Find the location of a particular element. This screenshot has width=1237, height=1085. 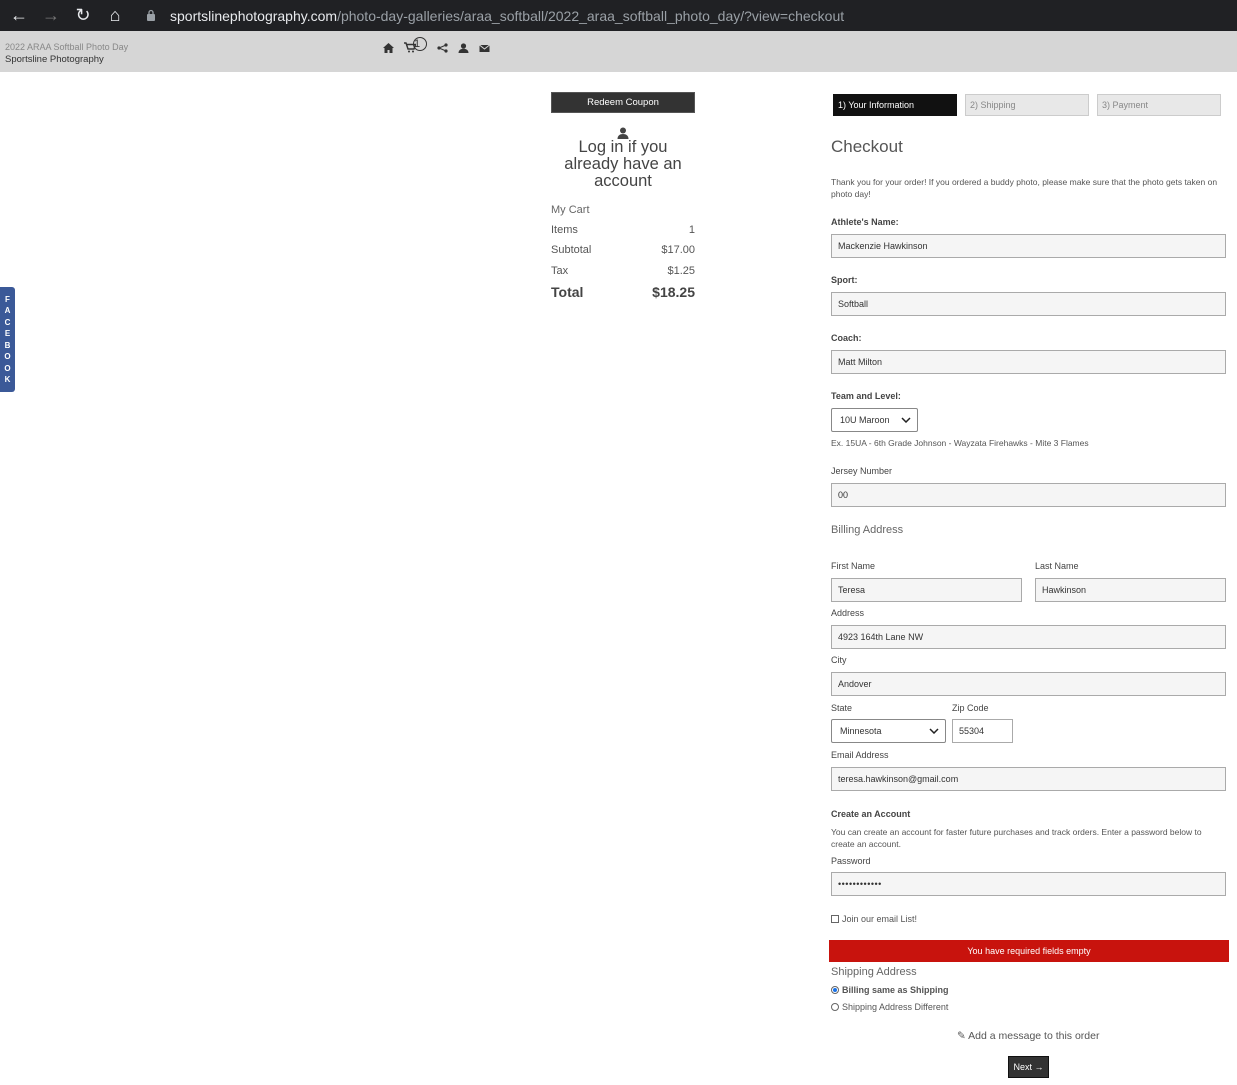

lock-icon is located at coordinates (151, 15).